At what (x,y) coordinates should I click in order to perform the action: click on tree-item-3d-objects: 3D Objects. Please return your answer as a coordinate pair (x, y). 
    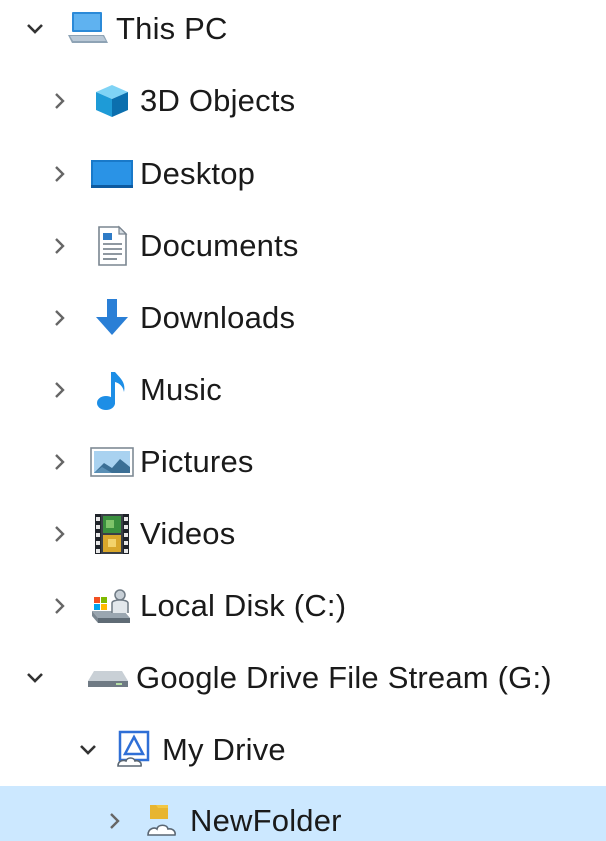
    Looking at the image, I should click on (303, 101).